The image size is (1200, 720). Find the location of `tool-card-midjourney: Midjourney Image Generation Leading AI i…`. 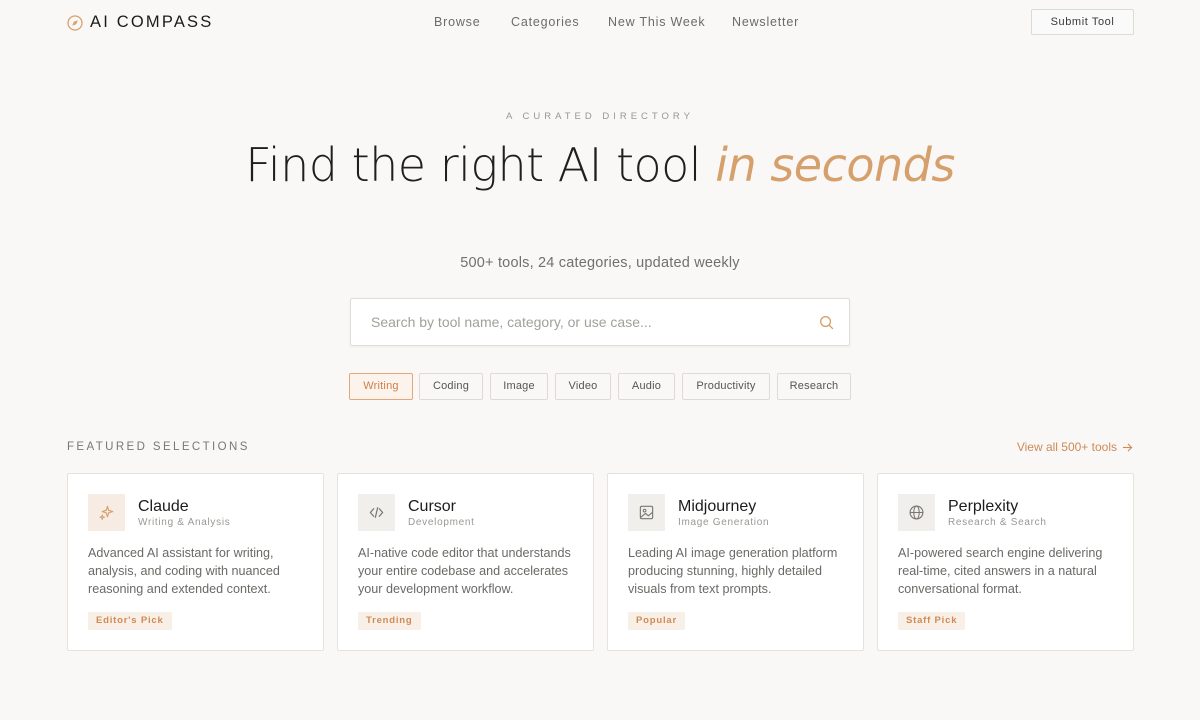

tool-card-midjourney: Midjourney Image Generation Leading AI i… is located at coordinates (735, 562).